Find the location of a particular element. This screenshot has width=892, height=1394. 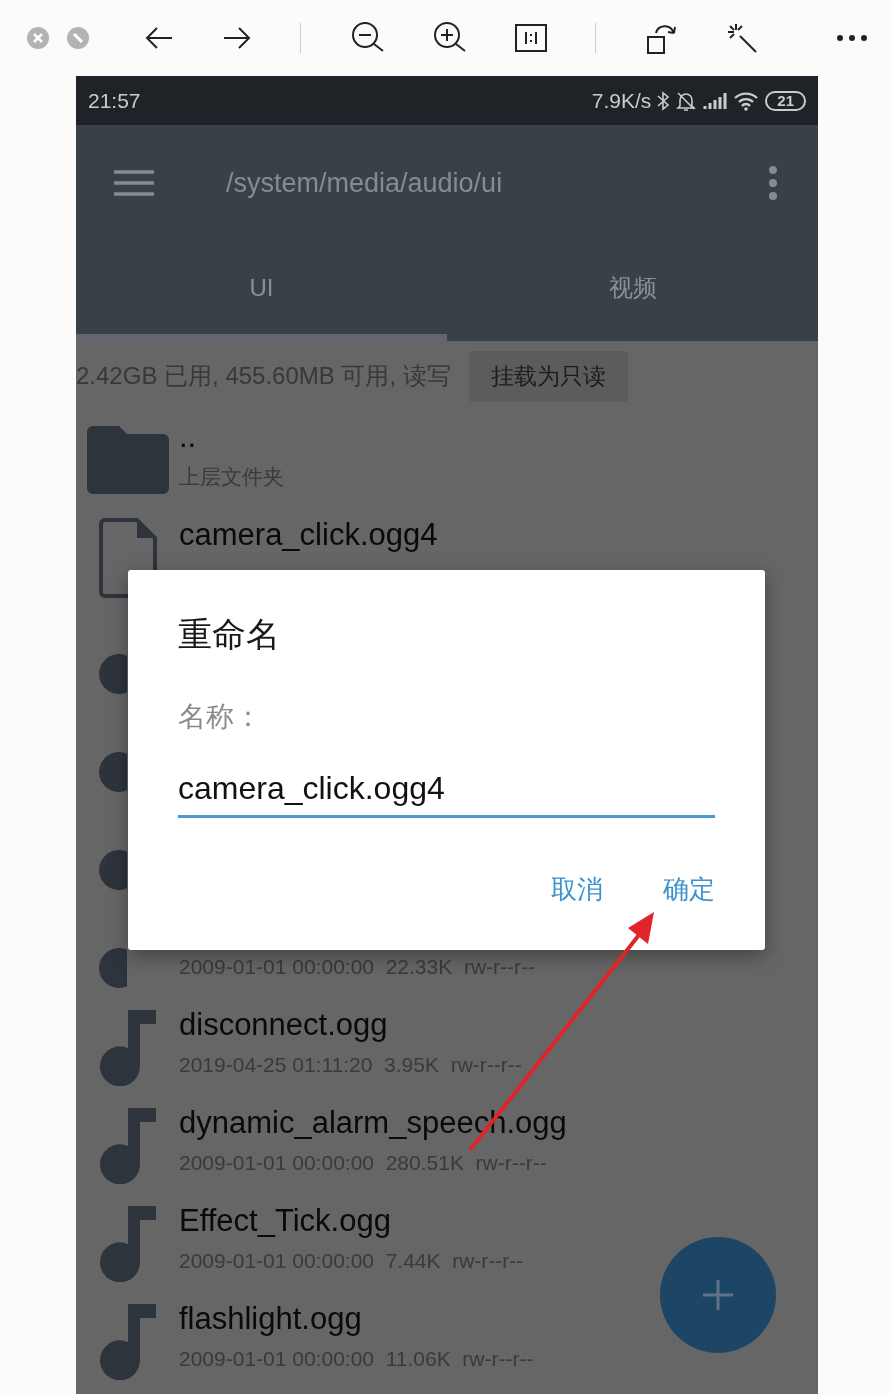

tab: UI is located at coordinates (261, 291).